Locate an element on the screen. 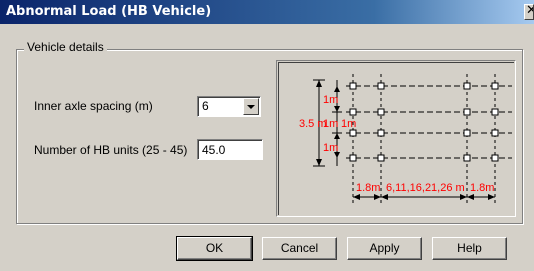 This screenshot has width=534, height=271. hb-units-input is located at coordinates (230, 149).